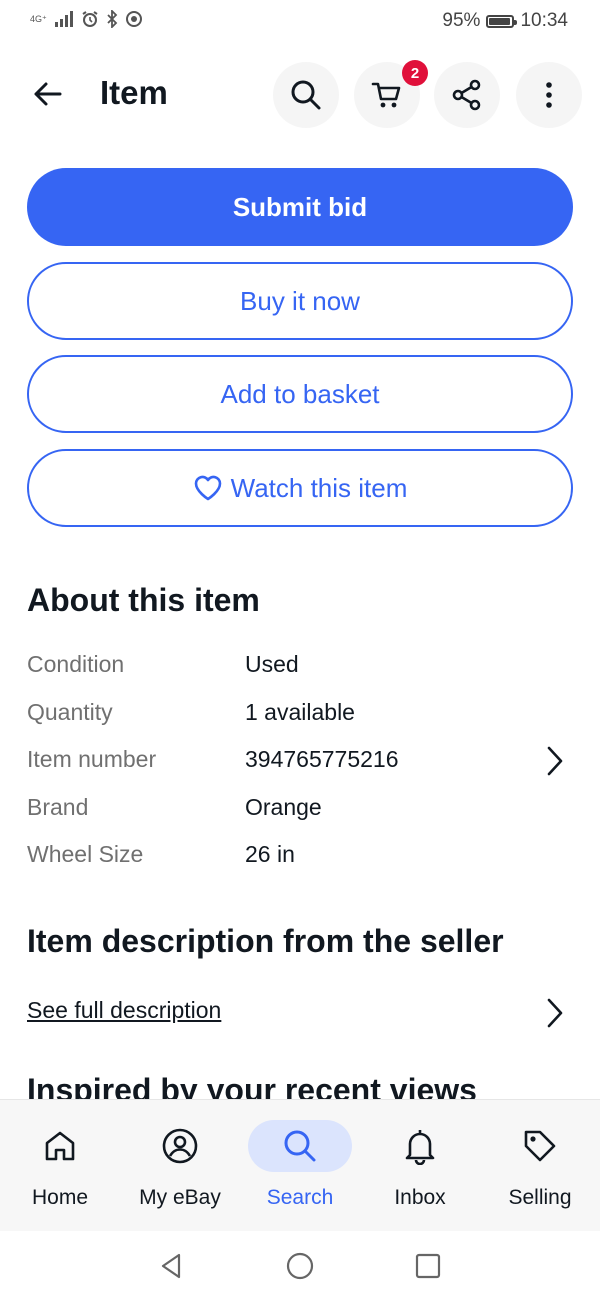  Describe the element at coordinates (300, 674) in the screenshot. I see `spec-row-condition: Condition Used` at that location.